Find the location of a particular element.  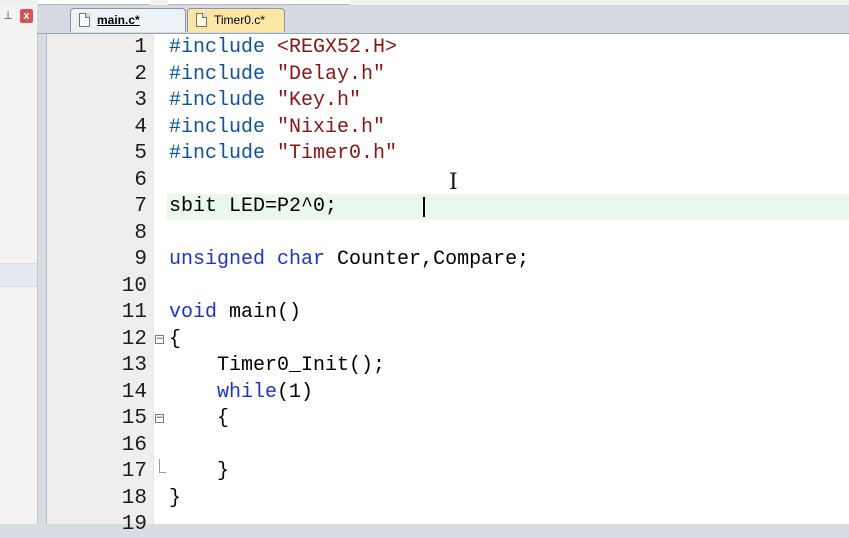

code-line: 3 #include "Key.h" is located at coordinates (448, 101).